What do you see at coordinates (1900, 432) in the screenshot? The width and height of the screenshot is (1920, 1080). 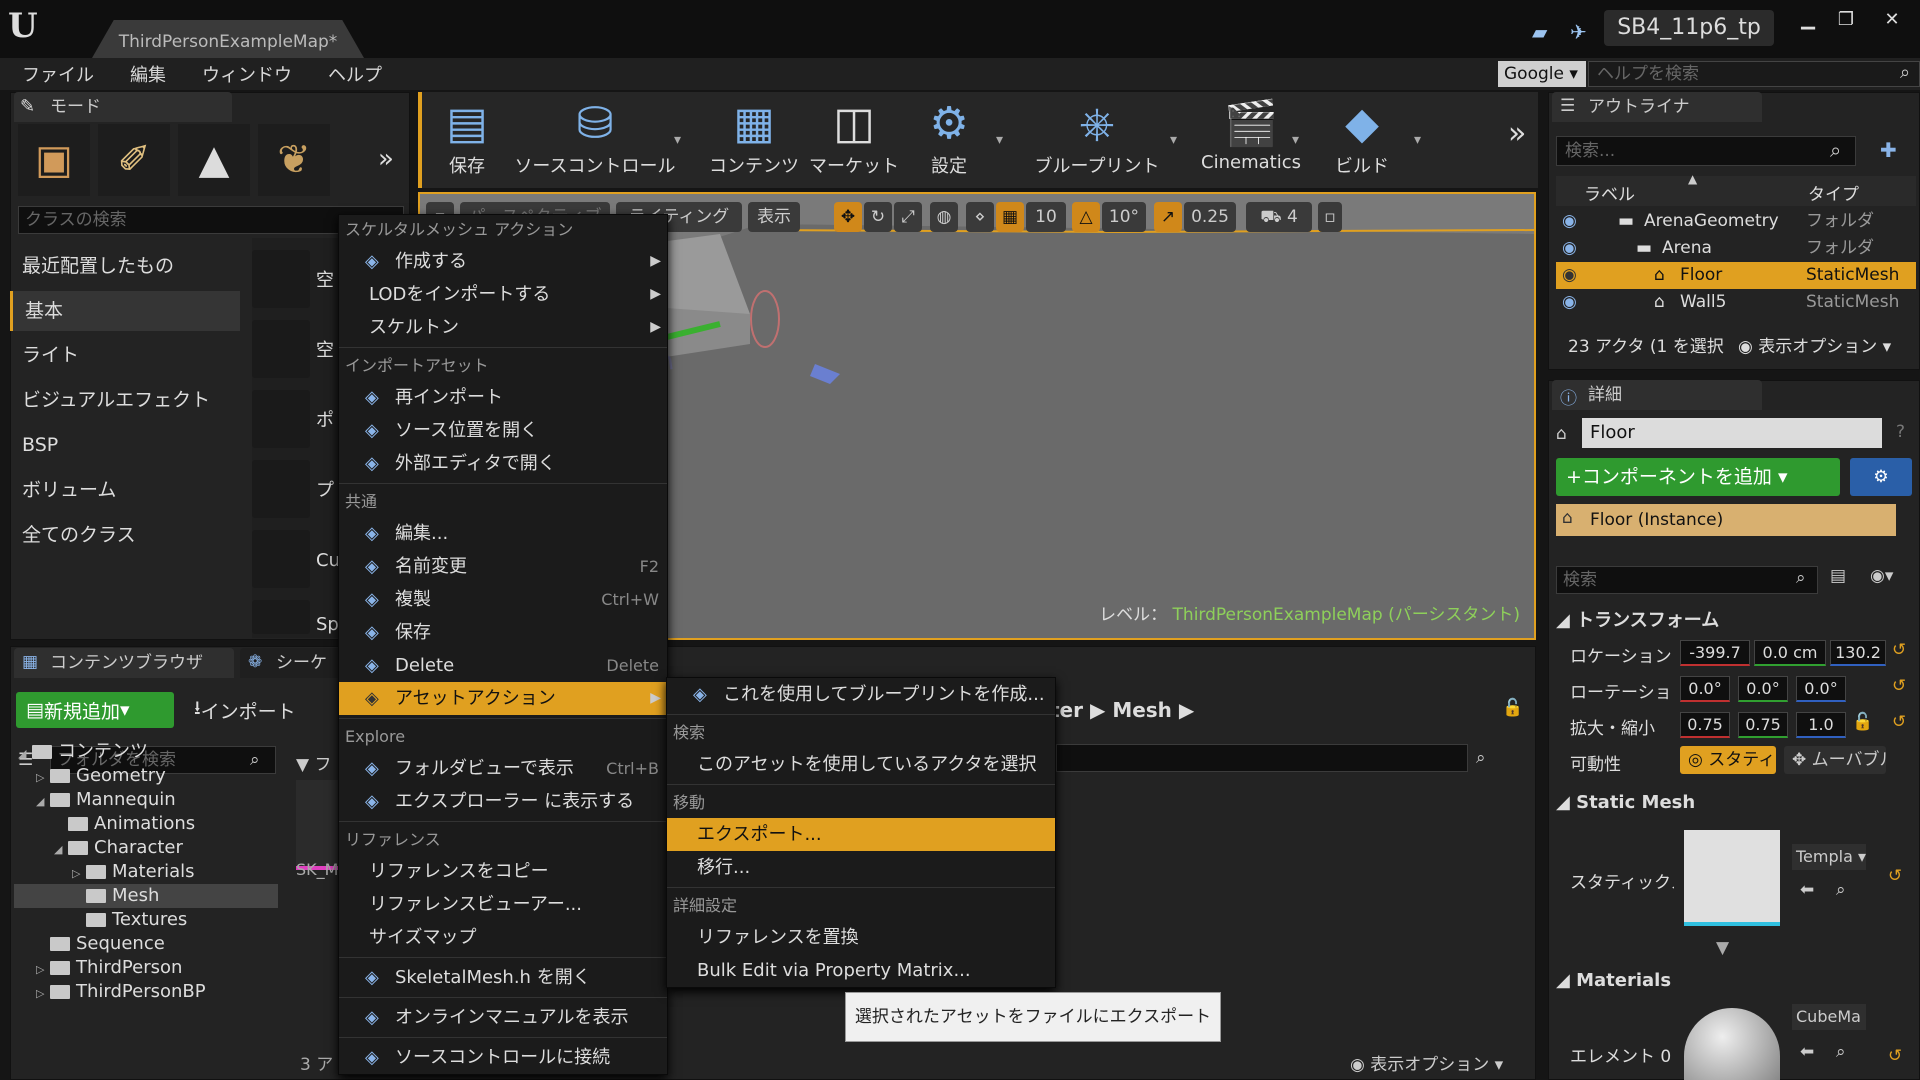 I see `help-icon: ?` at bounding box center [1900, 432].